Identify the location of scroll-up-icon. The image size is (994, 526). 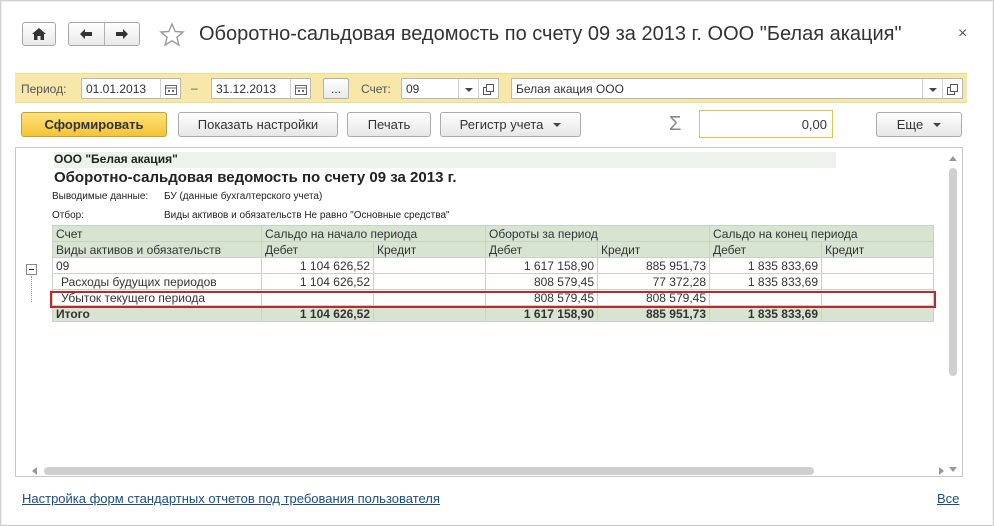
(953, 158).